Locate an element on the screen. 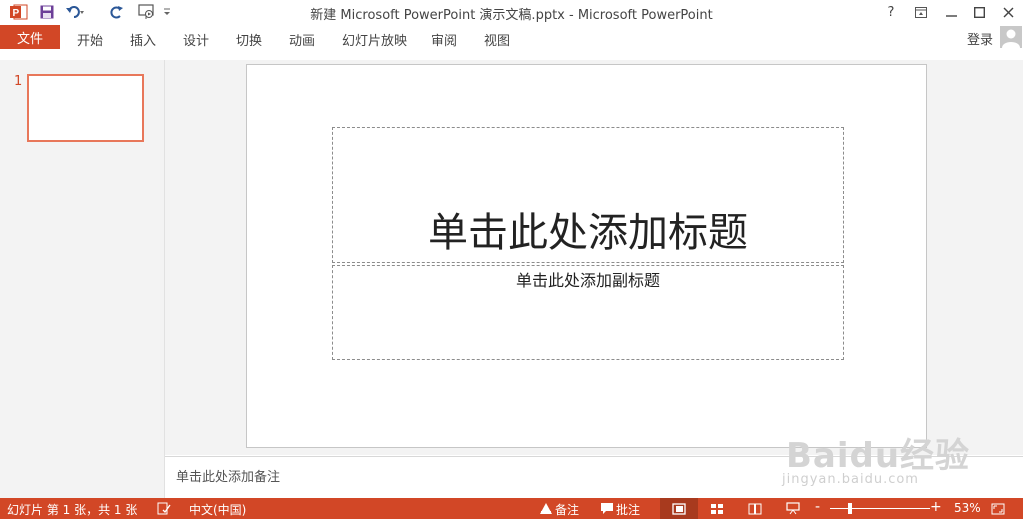 Image resolution: width=1023 pixels, height=519 pixels. zoom-in-button: + is located at coordinates (936, 507).